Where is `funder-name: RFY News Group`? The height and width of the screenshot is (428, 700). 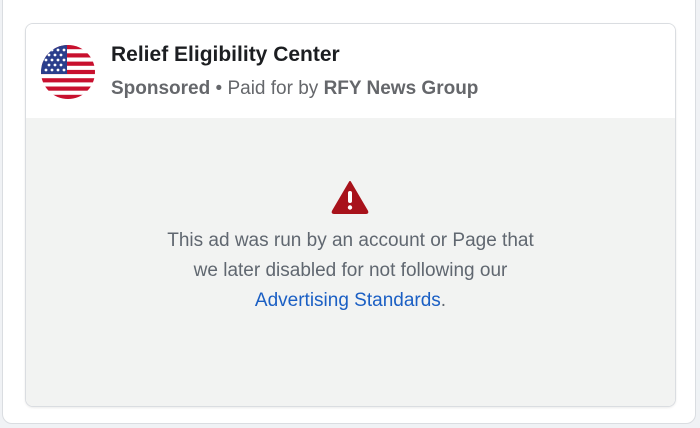
funder-name: RFY News Group is located at coordinates (401, 88).